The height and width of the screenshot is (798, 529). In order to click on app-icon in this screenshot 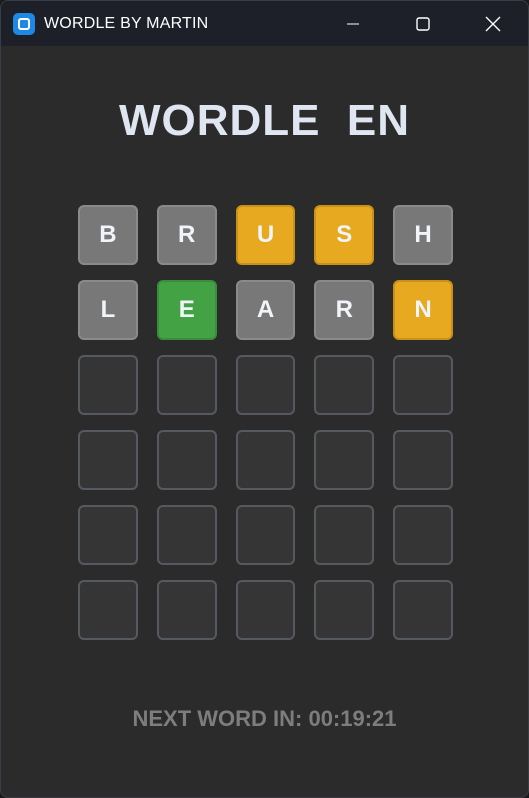, I will do `click(24, 23)`.